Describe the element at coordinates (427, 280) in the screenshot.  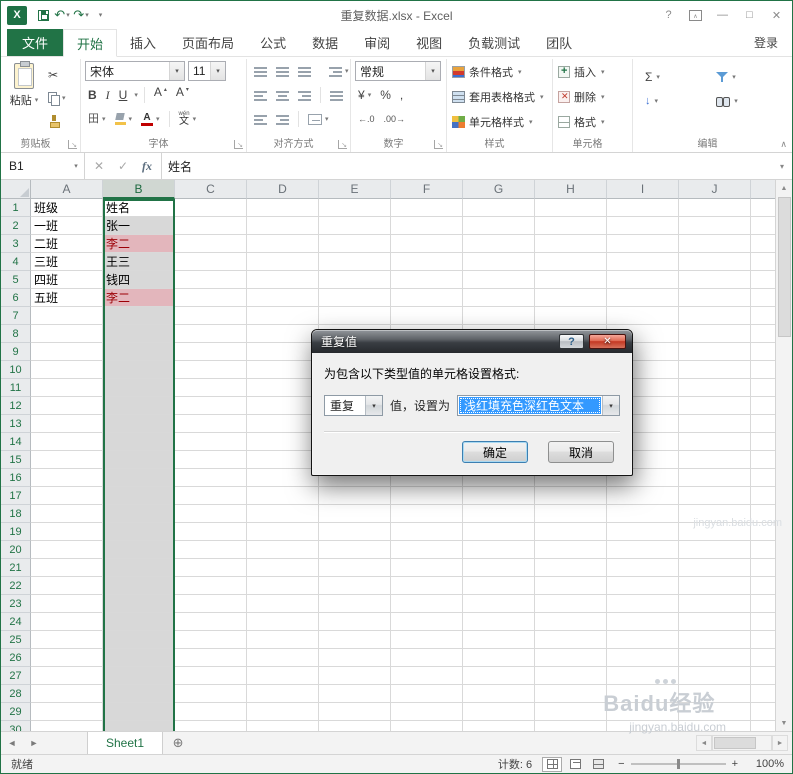
I see `cell-F5` at that location.